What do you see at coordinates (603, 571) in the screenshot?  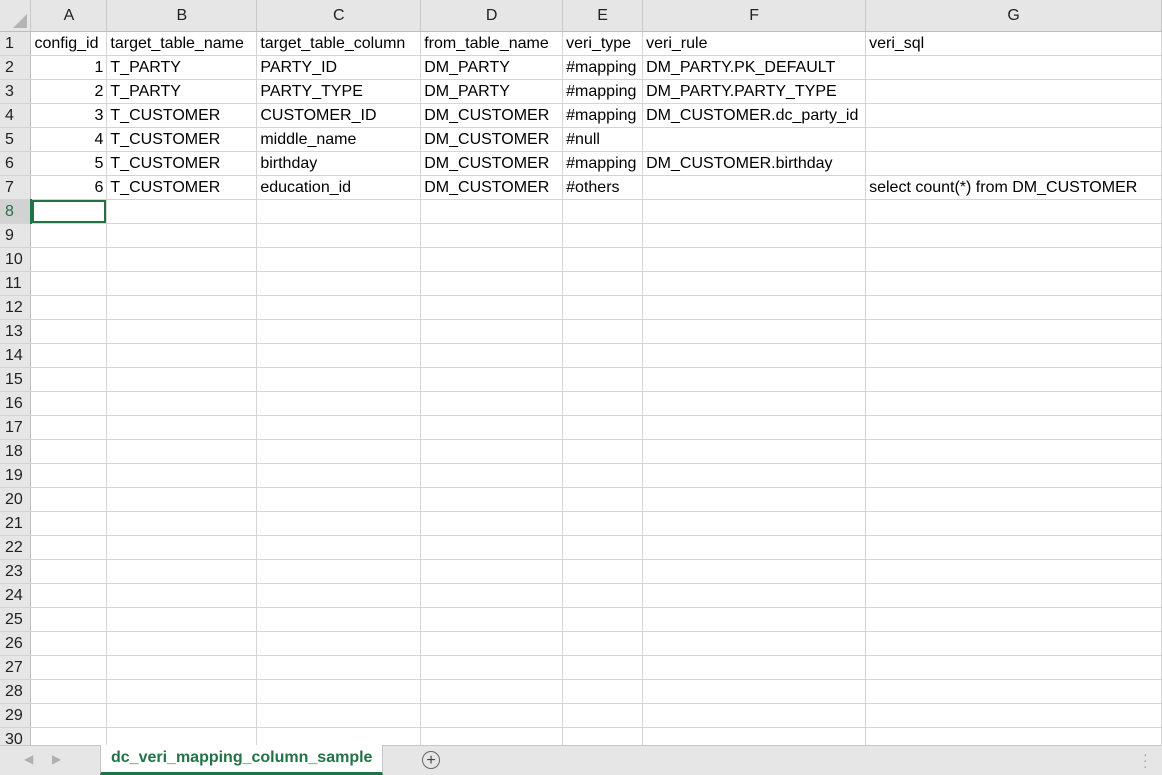 I see `cell-e23` at bounding box center [603, 571].